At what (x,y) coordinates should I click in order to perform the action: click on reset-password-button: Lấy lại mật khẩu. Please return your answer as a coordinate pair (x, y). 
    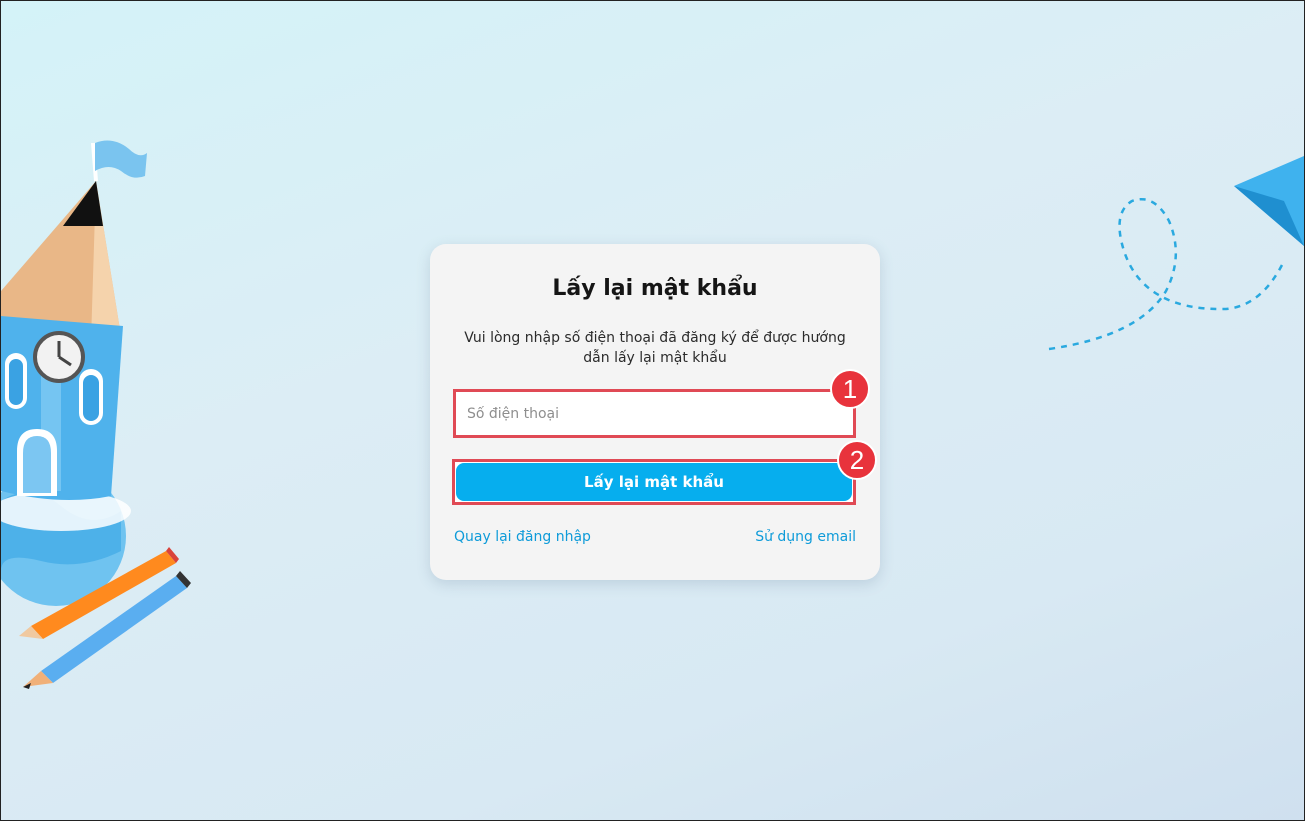
    Looking at the image, I should click on (654, 482).